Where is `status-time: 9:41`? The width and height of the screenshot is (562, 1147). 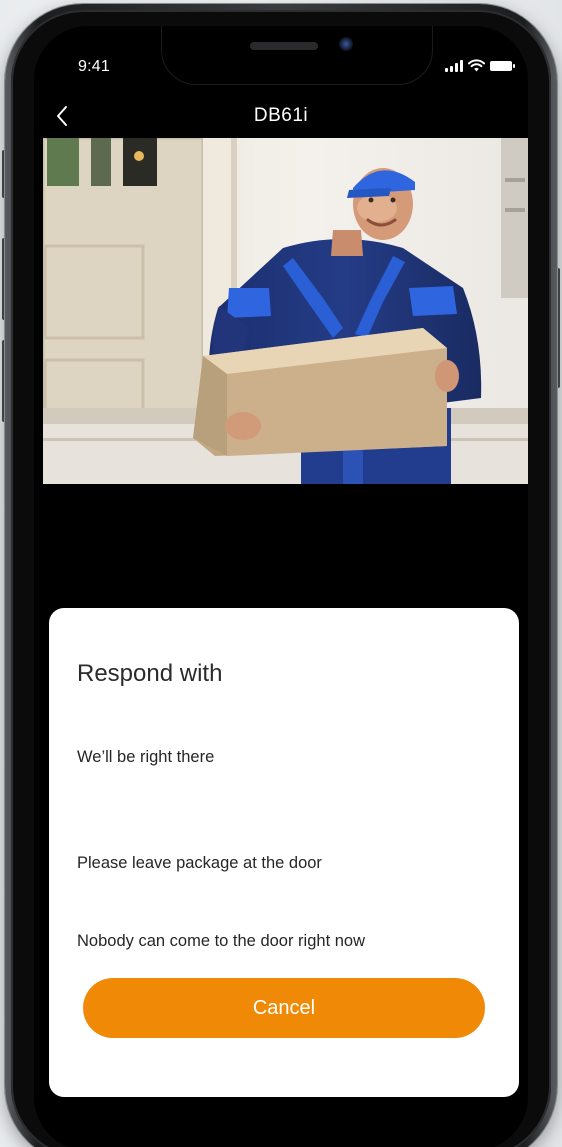
status-time: 9:41 is located at coordinates (94, 66).